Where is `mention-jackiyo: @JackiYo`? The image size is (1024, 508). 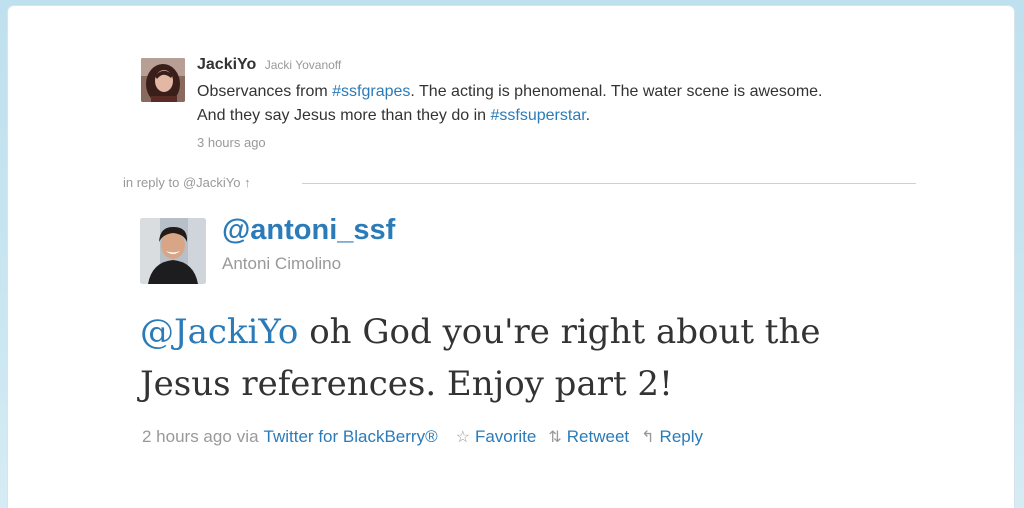 mention-jackiyo: @JackiYo is located at coordinates (219, 332).